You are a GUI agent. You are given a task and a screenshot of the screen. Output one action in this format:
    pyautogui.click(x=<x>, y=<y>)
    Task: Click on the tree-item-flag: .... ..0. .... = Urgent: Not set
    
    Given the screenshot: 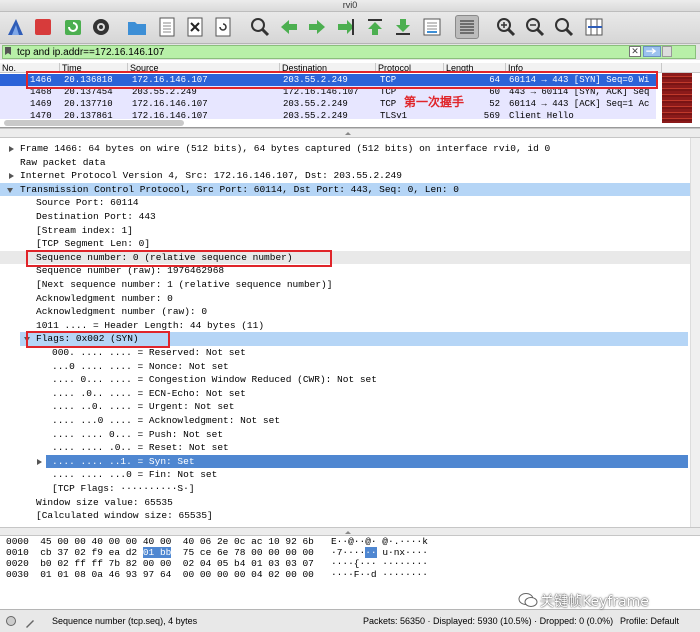 What is the action you would take?
    pyautogui.click(x=345, y=407)
    